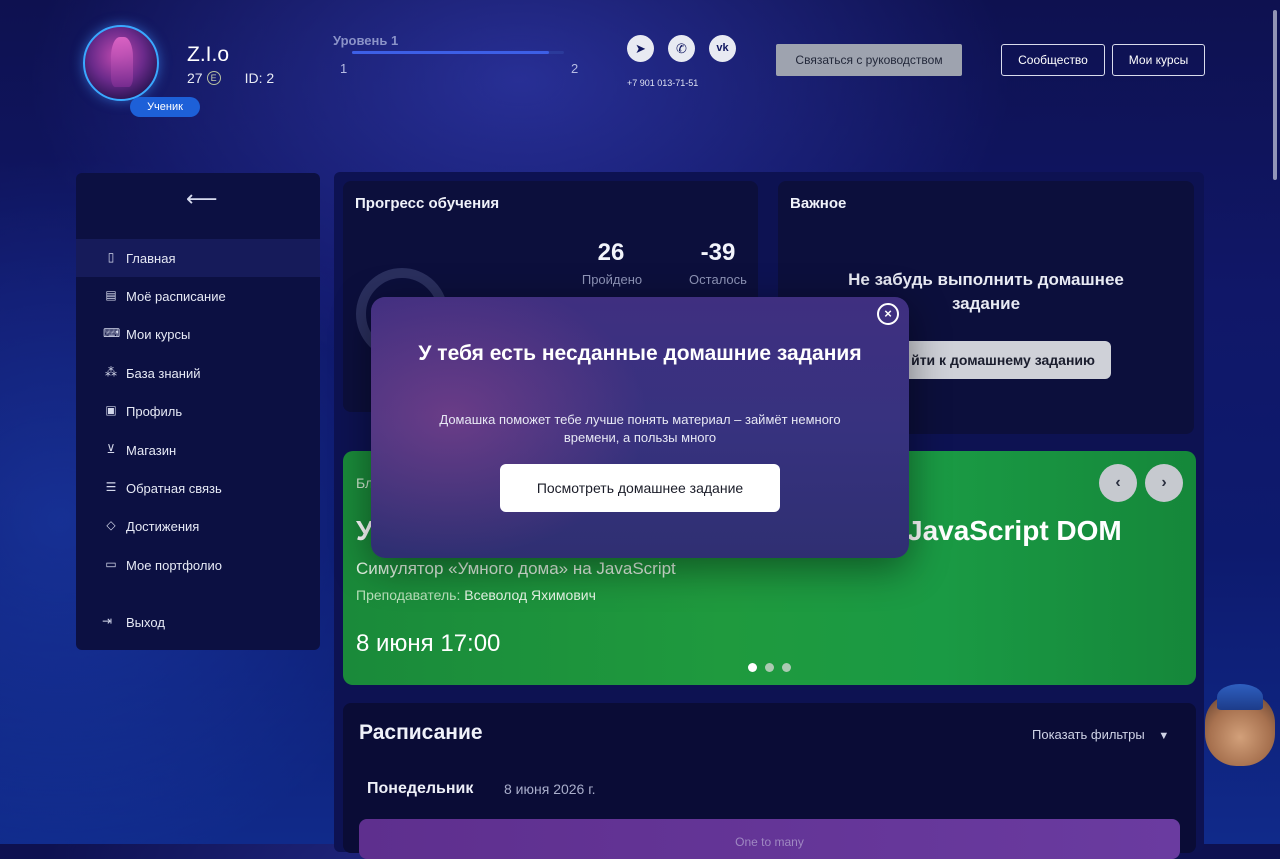 Image resolution: width=1280 pixels, height=859 pixels. I want to click on modal-title: У тебя есть несданные домашние задания, so click(640, 353).